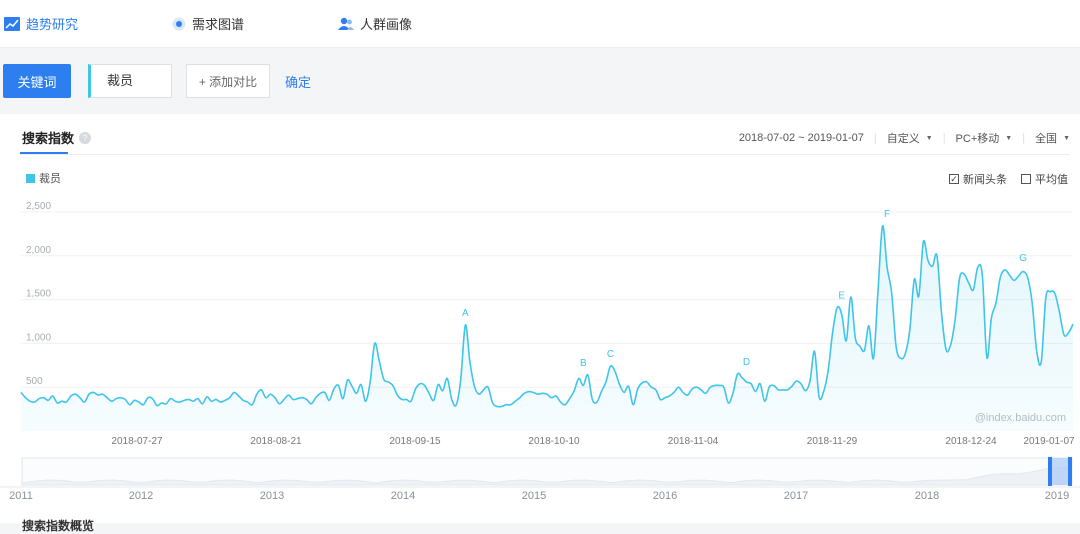  What do you see at coordinates (540, 81) in the screenshot?
I see `keyword-bar: 关键词 裁员 + 添加对比 确定` at bounding box center [540, 81].